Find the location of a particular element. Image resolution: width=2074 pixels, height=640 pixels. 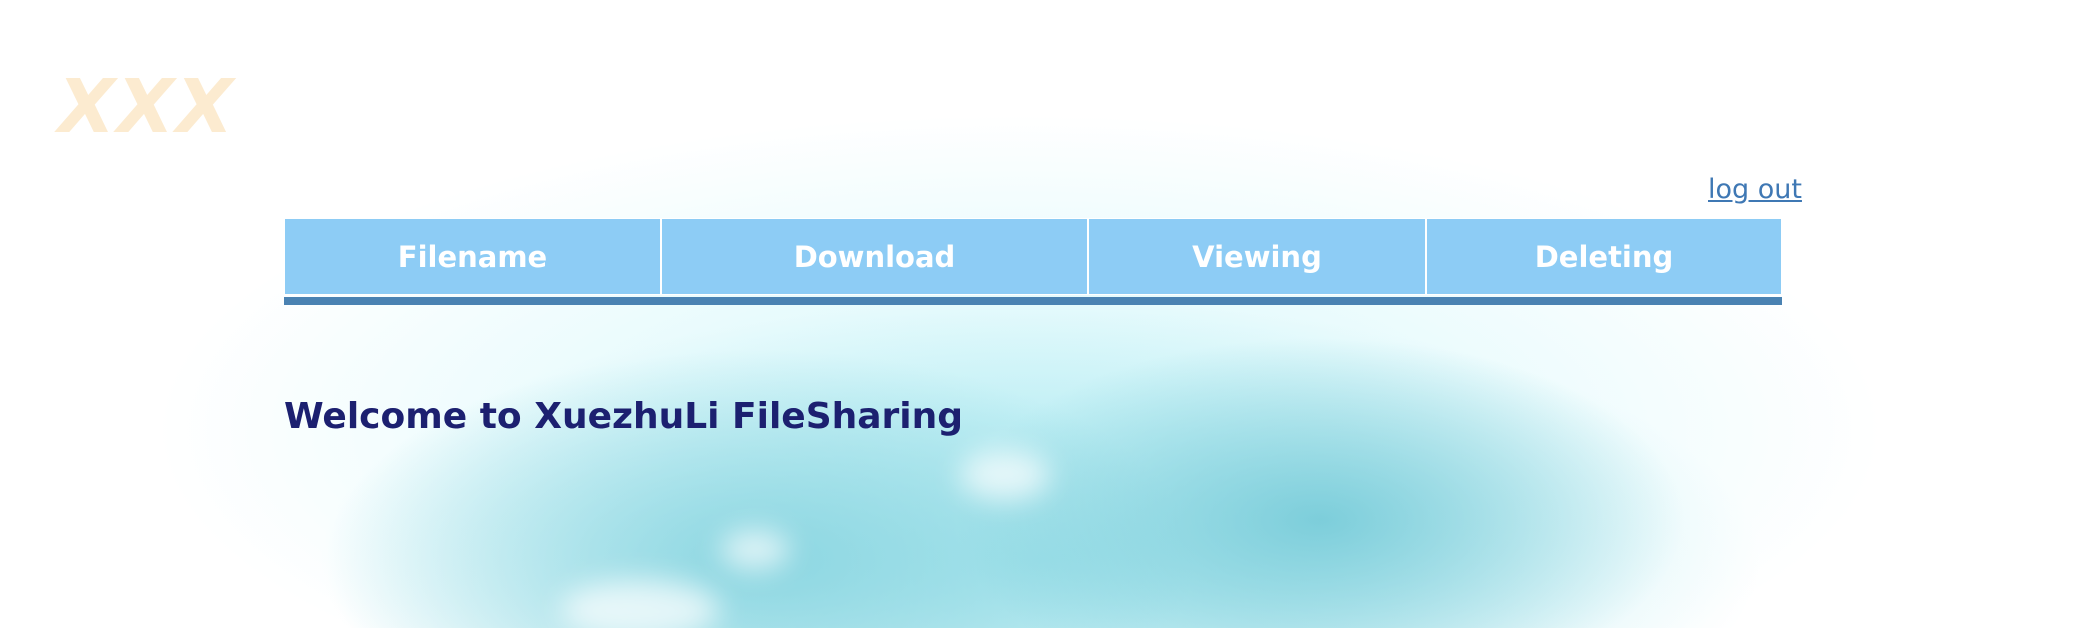

nav-item-filename: Filename is located at coordinates (472, 256).